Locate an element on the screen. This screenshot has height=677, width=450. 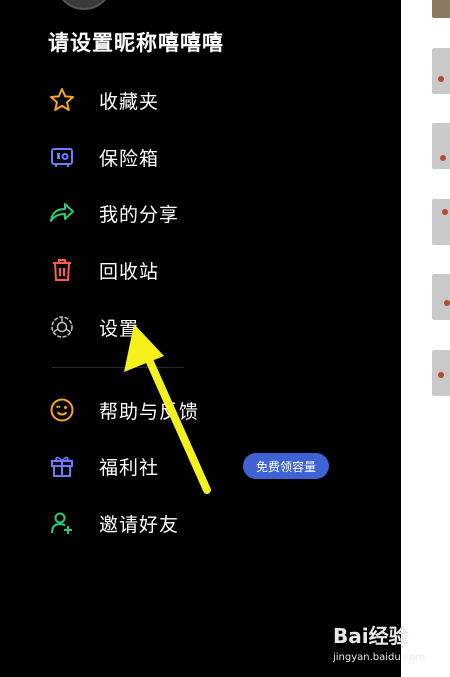
menu-item-help-feedback: 帮助与反馈 is located at coordinates (198, 410).